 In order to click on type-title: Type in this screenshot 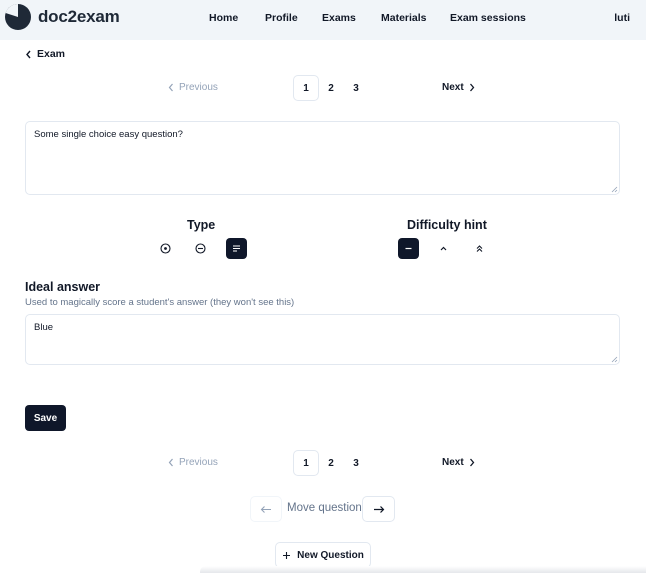, I will do `click(201, 225)`.